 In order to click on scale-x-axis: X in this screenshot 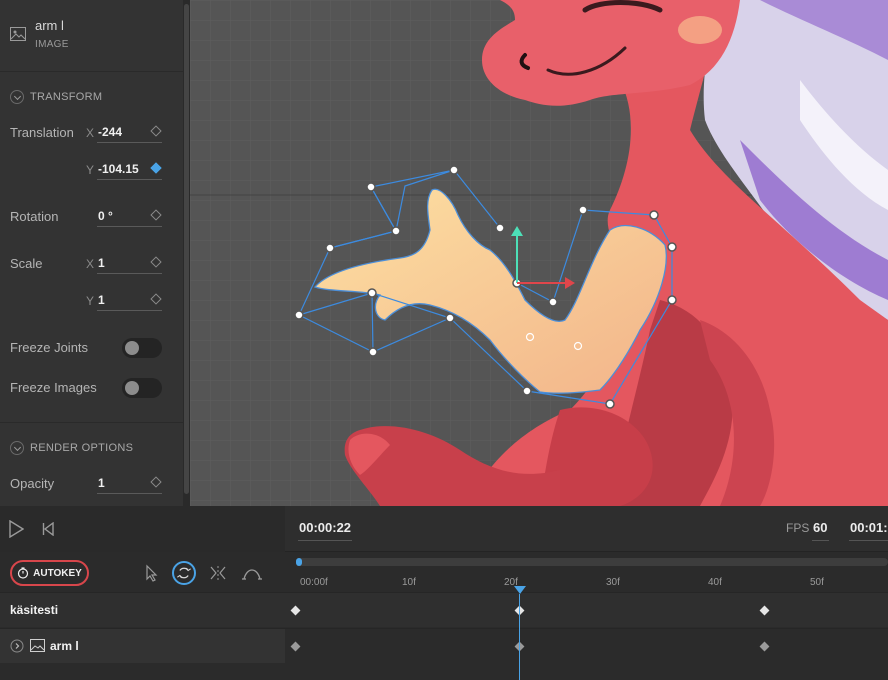, I will do `click(90, 264)`.